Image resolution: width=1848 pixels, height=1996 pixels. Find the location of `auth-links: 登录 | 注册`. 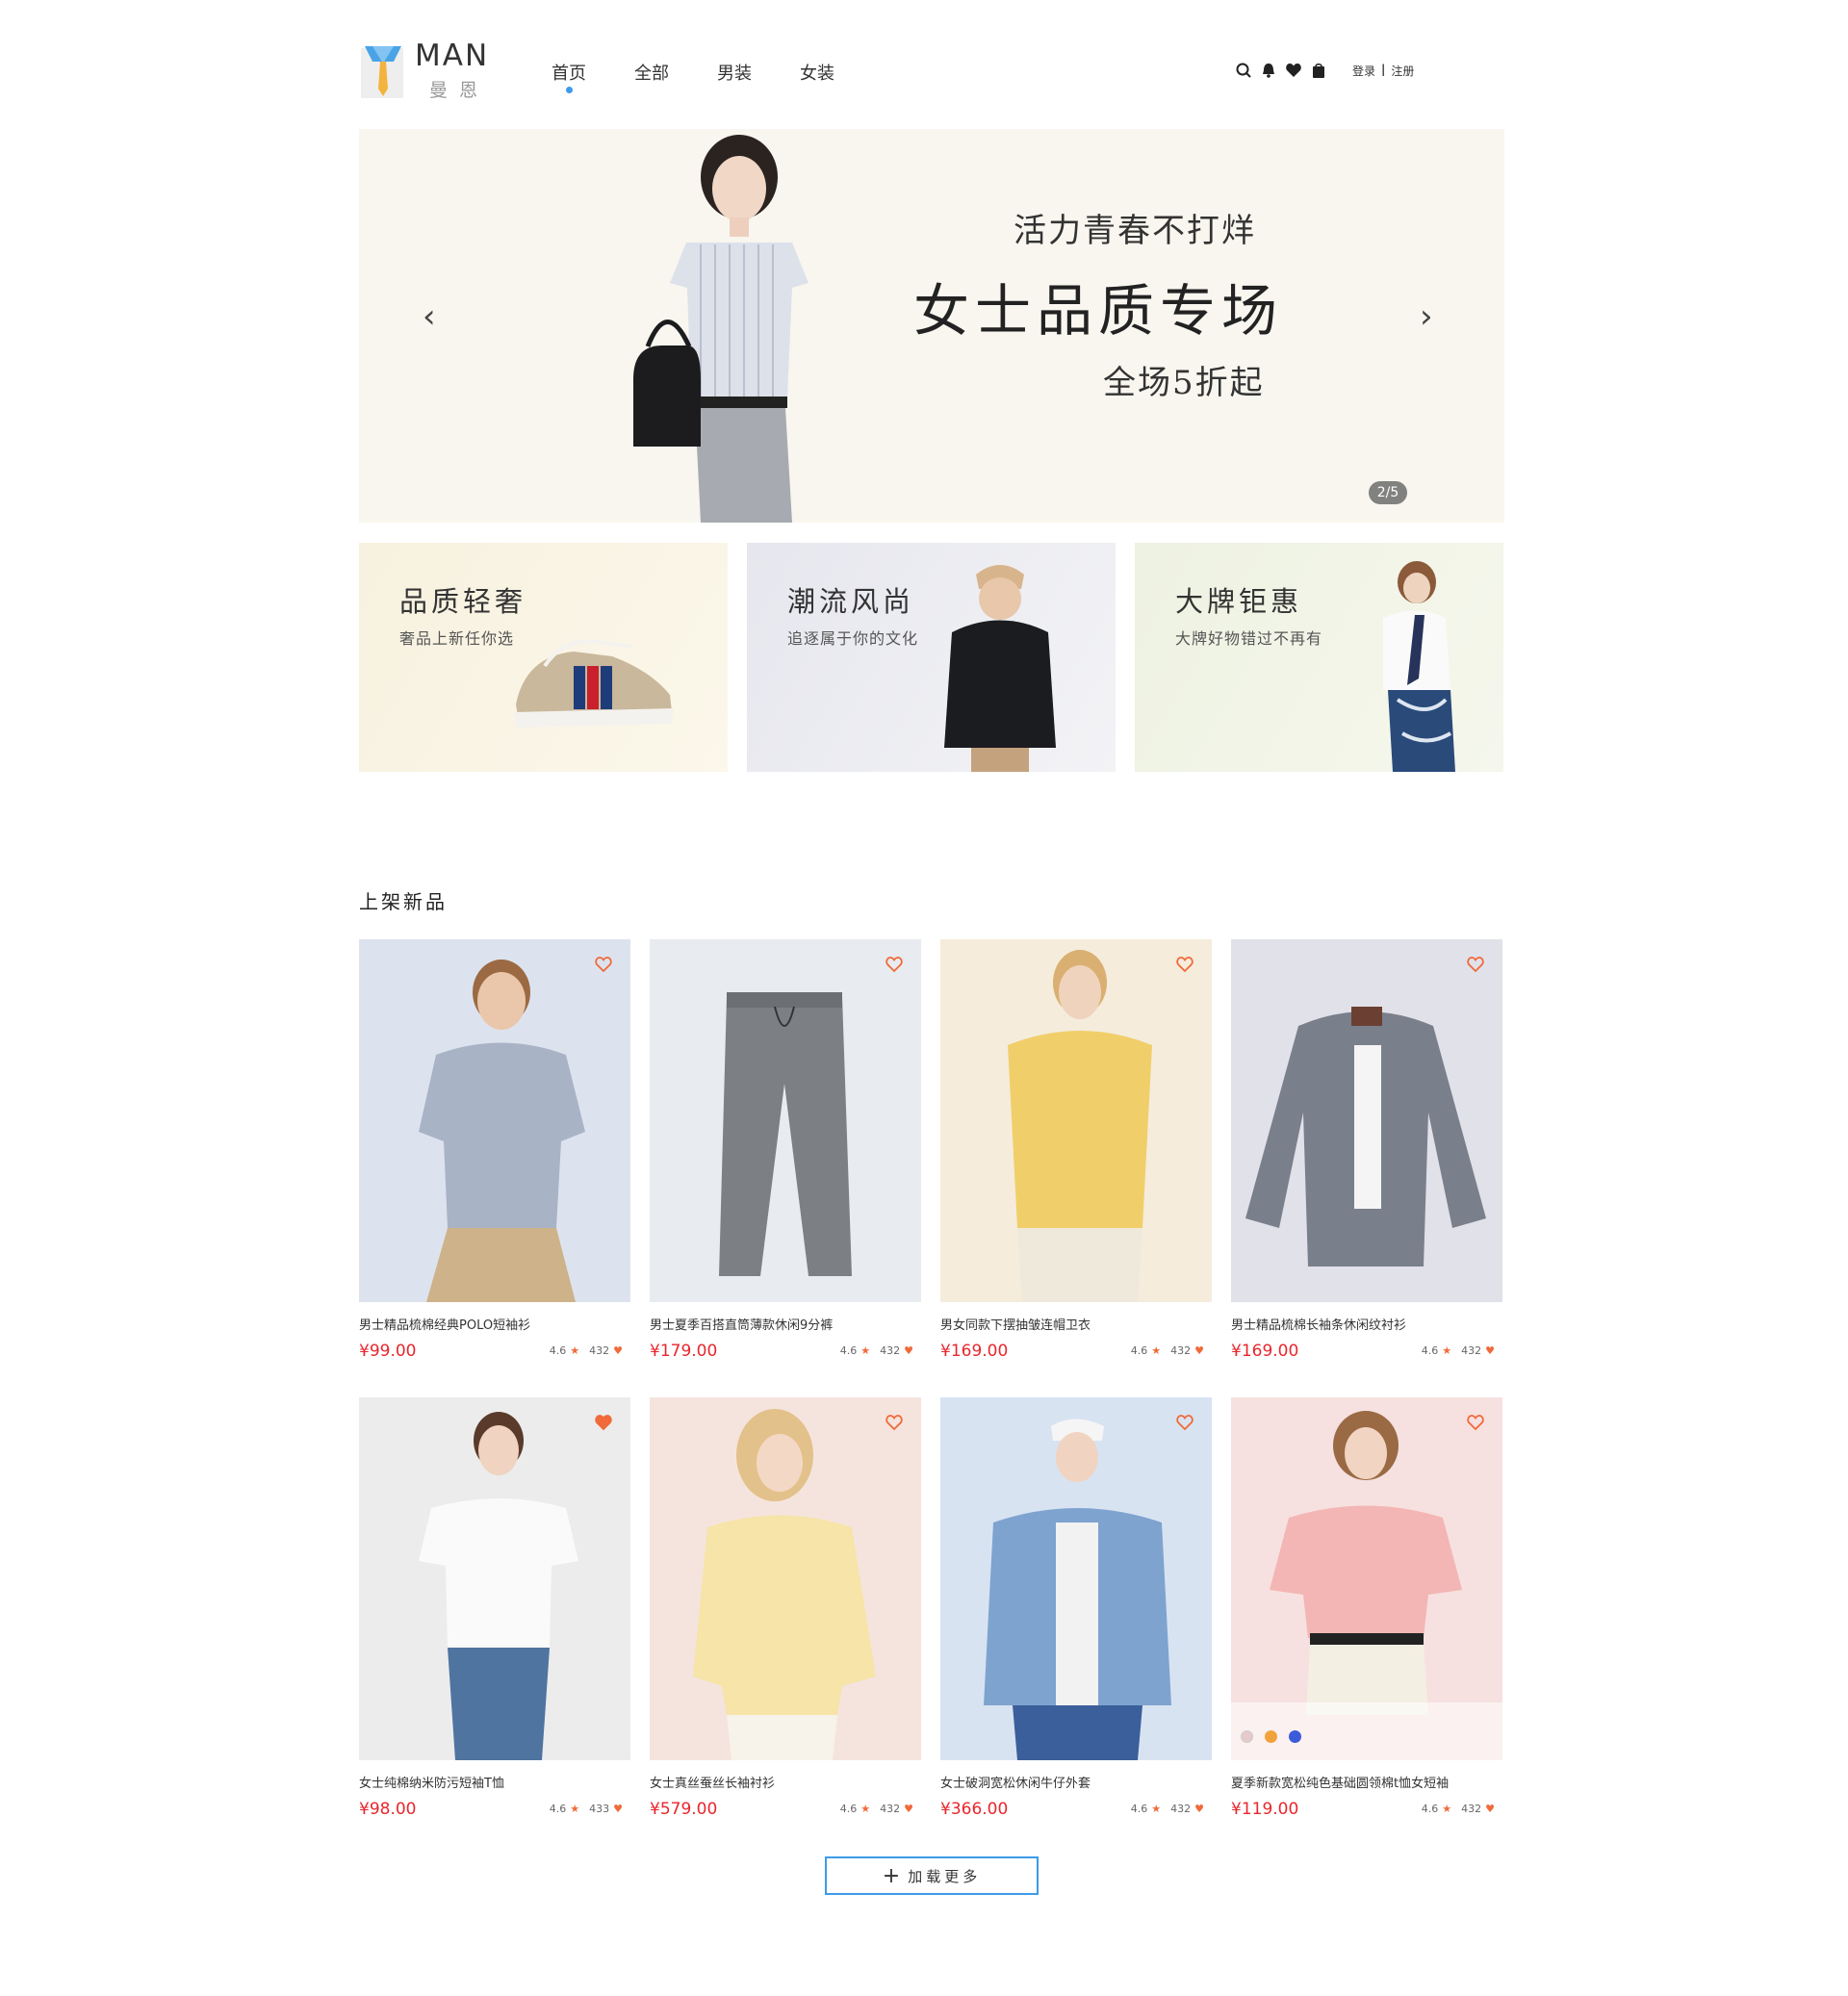

auth-links: 登录 | 注册 is located at coordinates (1383, 71).